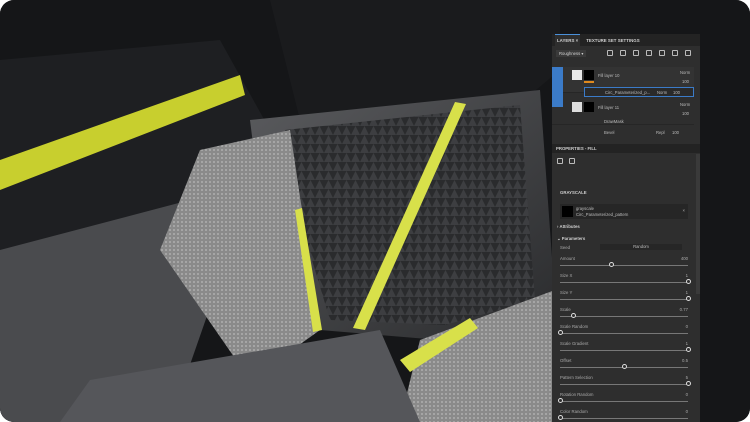 The image size is (750, 422). Describe the element at coordinates (565, 247) in the screenshot. I see `seed-label: Seed` at that location.